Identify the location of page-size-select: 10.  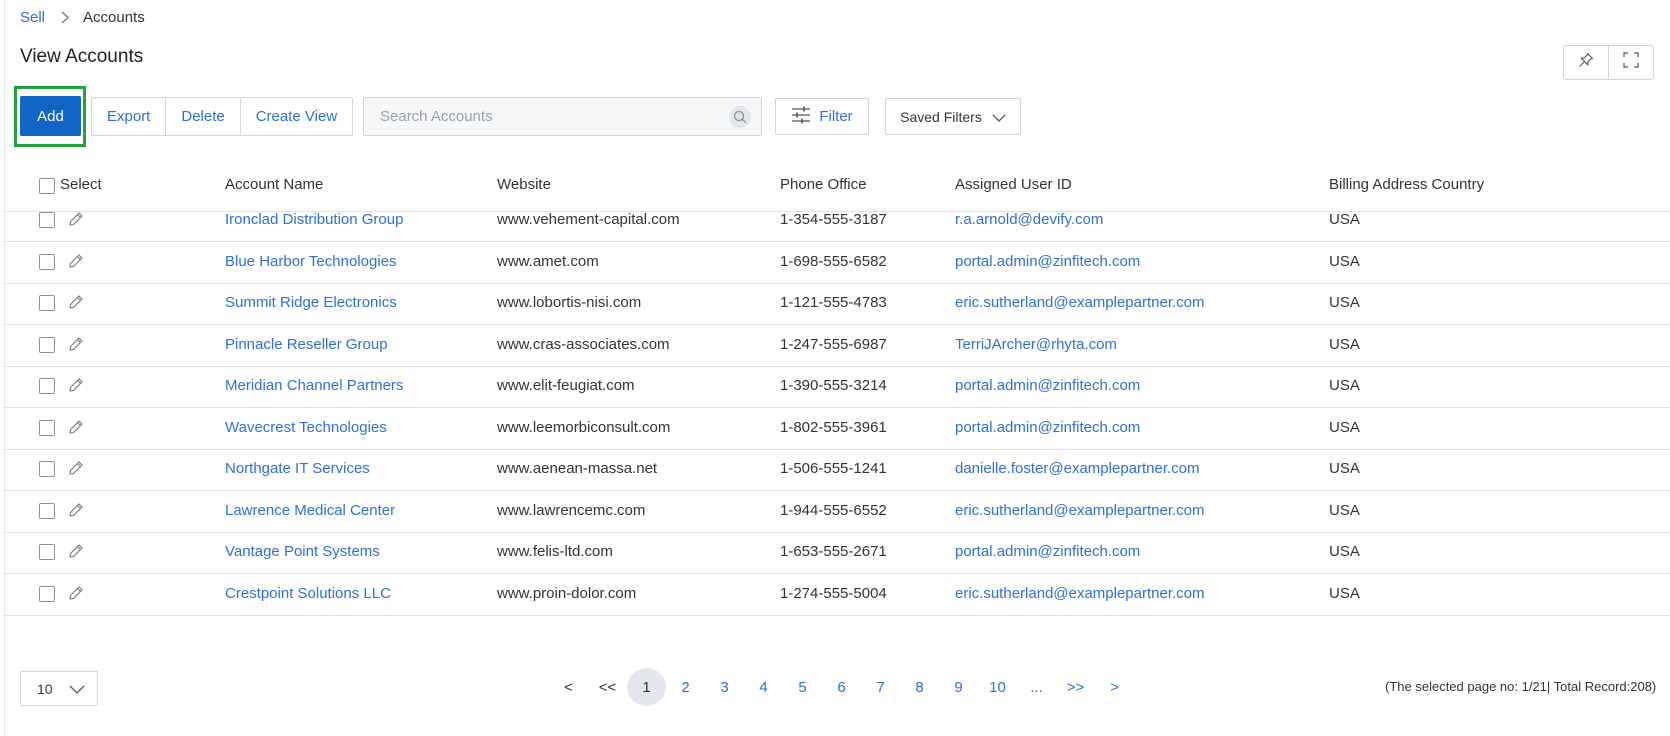
(59, 688).